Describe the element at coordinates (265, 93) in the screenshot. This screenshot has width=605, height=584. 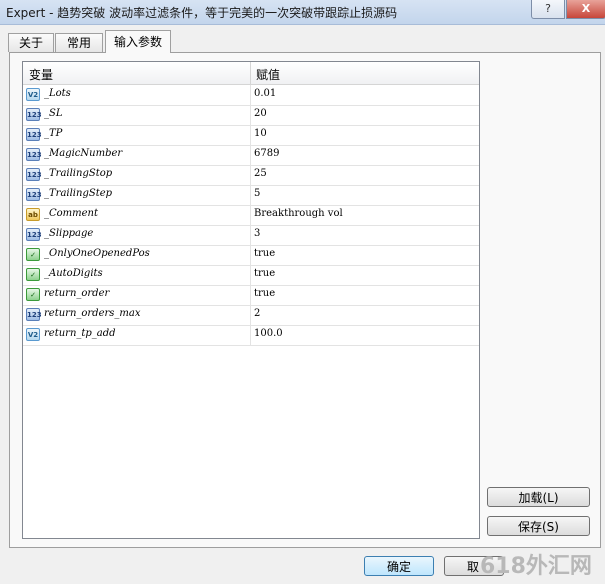
I see `variable-value: 0.01` at that location.